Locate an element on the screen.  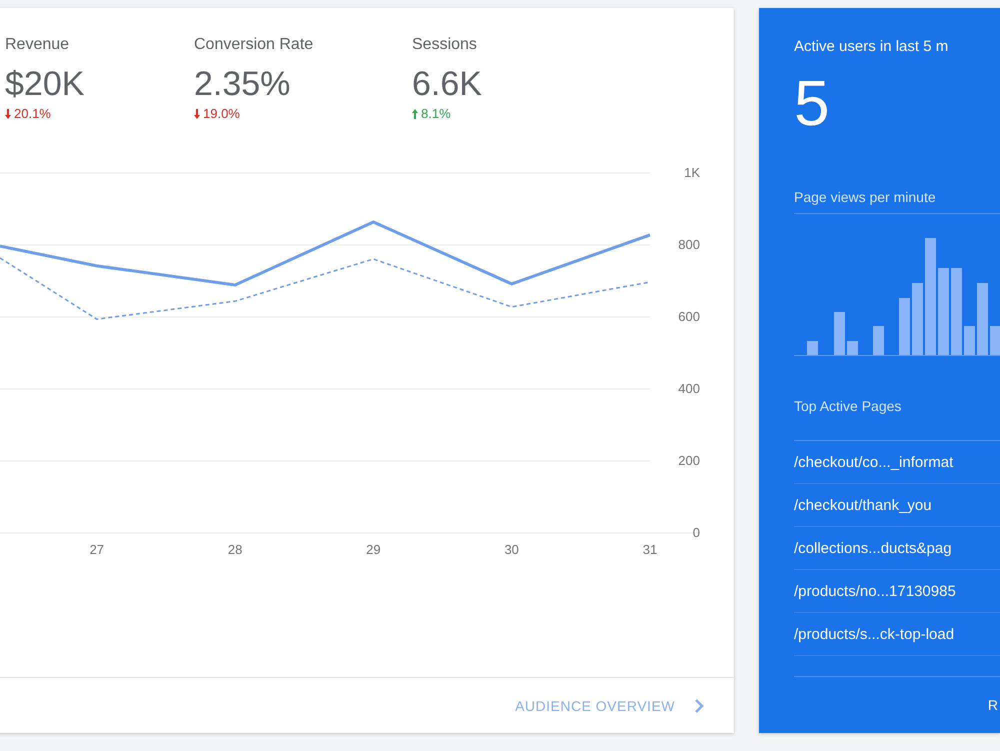
page-path-row: /products/s...ck-top-load is located at coordinates (897, 634).